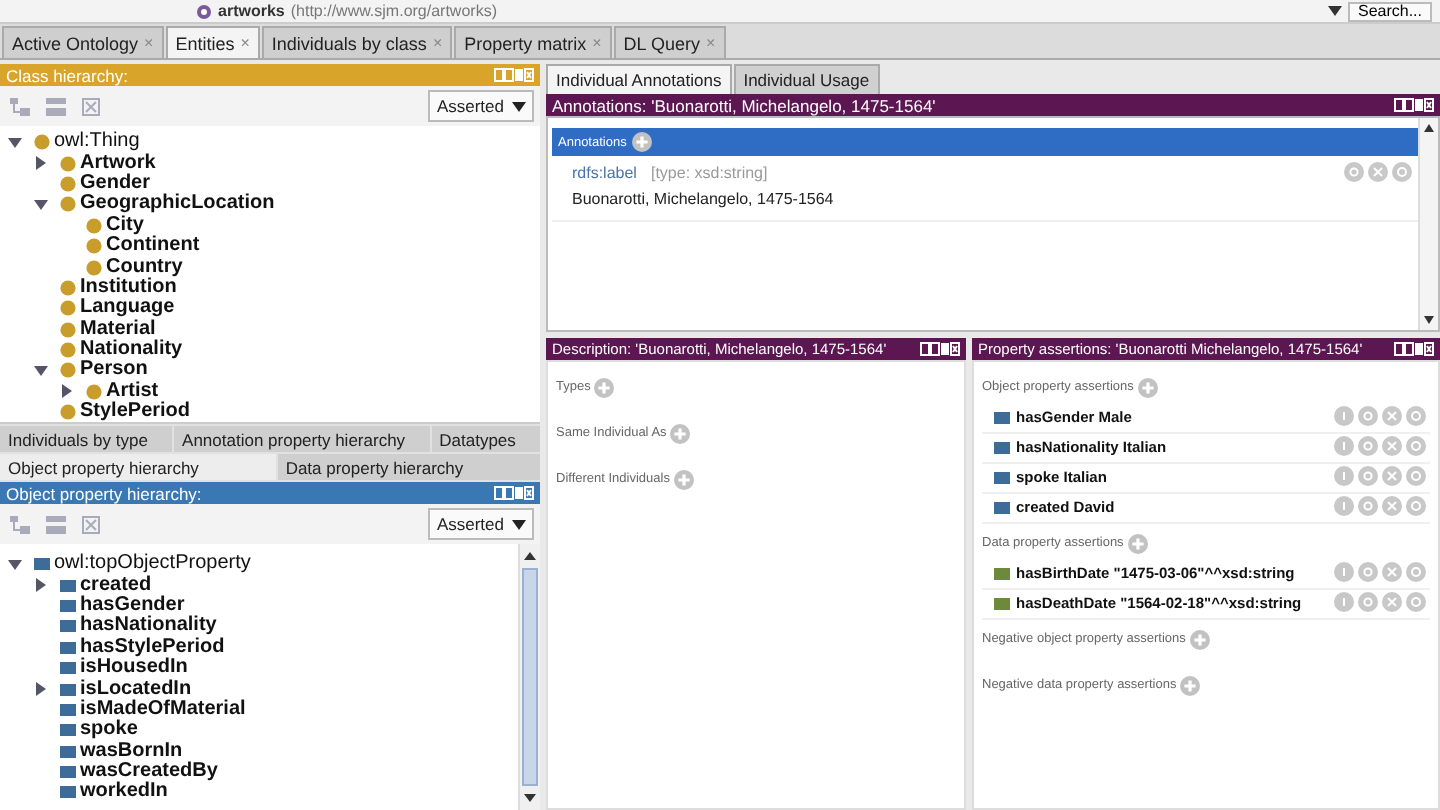 The width and height of the screenshot is (1440, 810). What do you see at coordinates (642, 142) in the screenshot?
I see `add-icon` at bounding box center [642, 142].